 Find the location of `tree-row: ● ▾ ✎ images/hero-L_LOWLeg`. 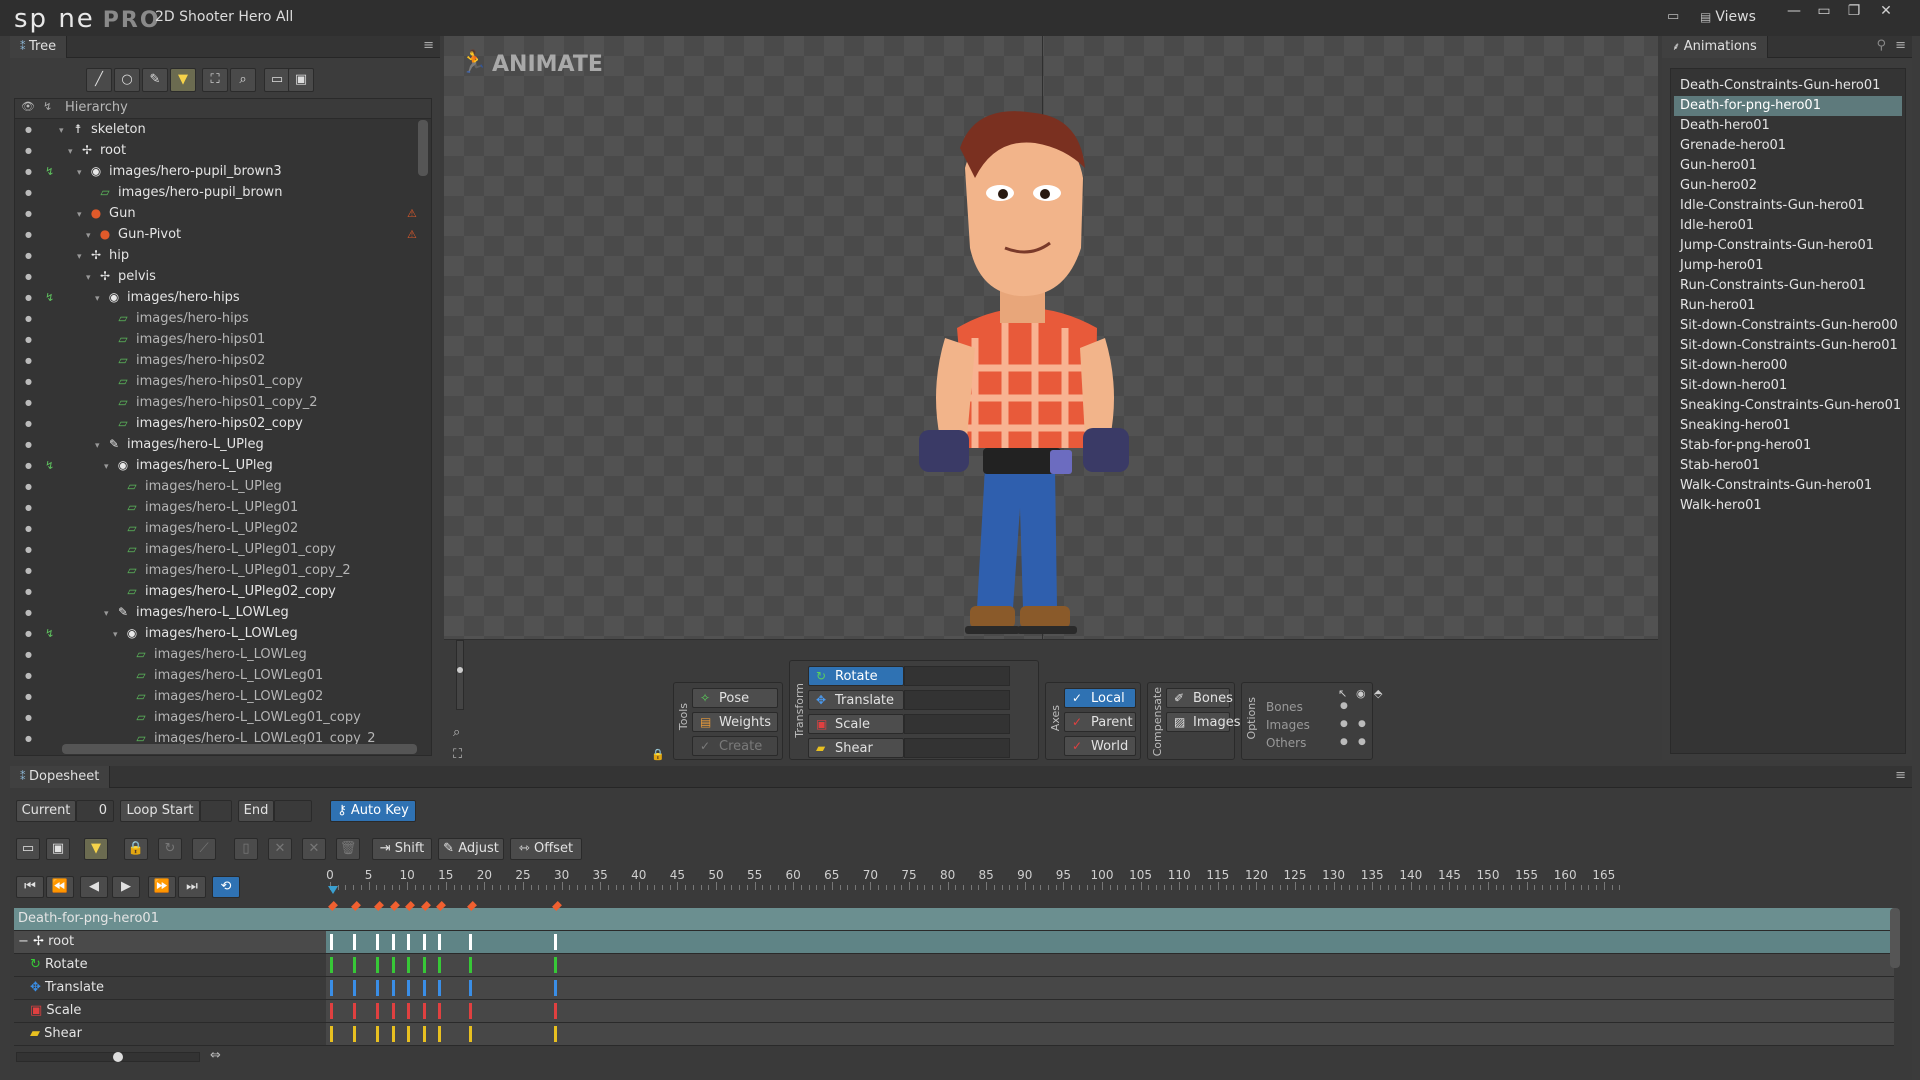

tree-row: ● ▾ ✎ images/hero-L_LOWLeg is located at coordinates (223, 612).